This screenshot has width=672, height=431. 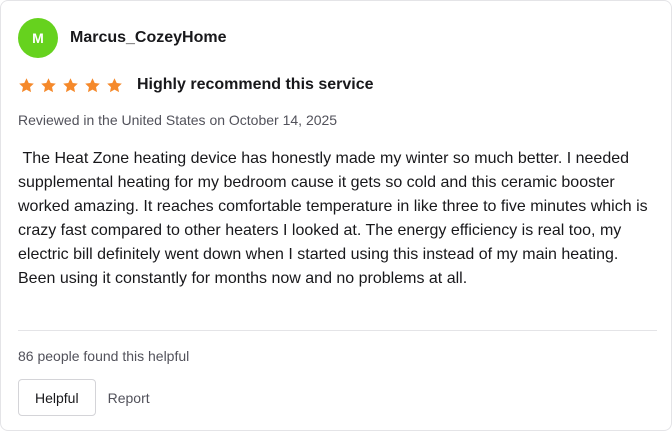 I want to click on report-link: Report, so click(x=129, y=398).